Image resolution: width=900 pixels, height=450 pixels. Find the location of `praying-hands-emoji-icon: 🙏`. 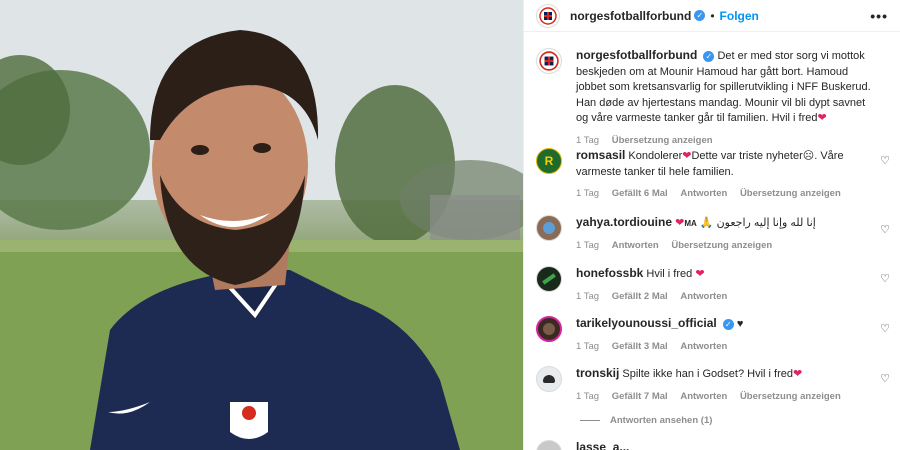

praying-hands-emoji-icon: 🙏 is located at coordinates (706, 223).